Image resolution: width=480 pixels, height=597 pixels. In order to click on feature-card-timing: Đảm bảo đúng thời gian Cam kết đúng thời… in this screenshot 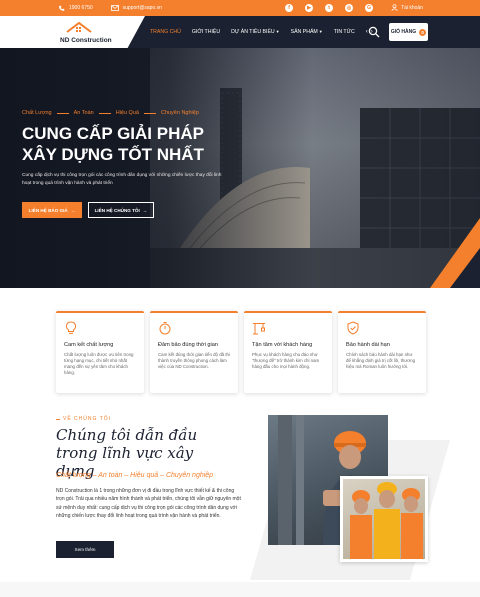, I will do `click(194, 352)`.